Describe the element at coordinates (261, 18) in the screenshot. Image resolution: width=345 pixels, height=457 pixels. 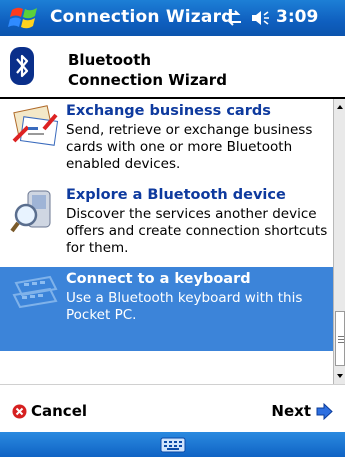
I see `volume-icon` at that location.